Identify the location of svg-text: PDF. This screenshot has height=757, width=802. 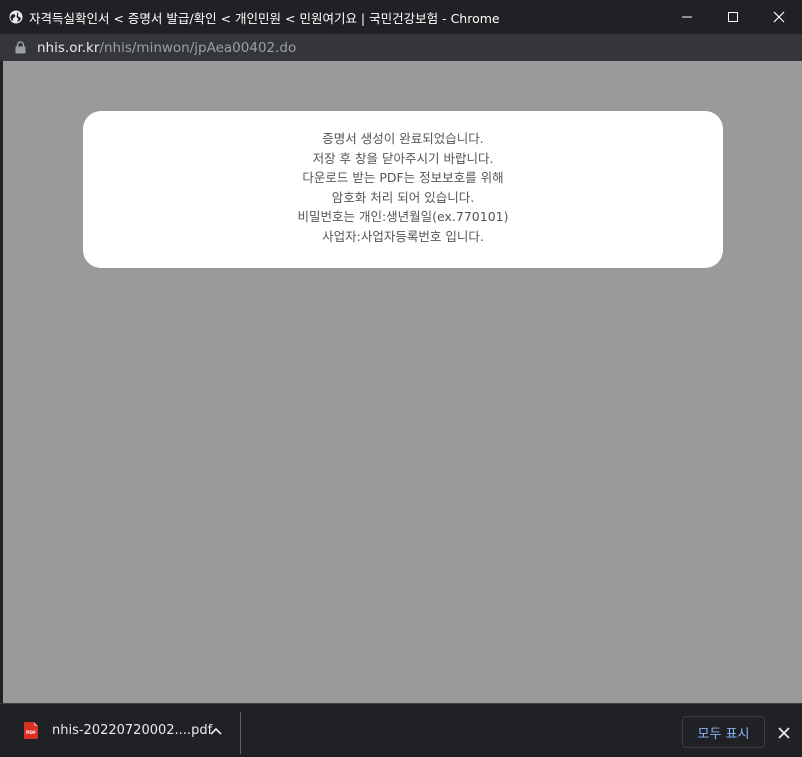
(31, 733).